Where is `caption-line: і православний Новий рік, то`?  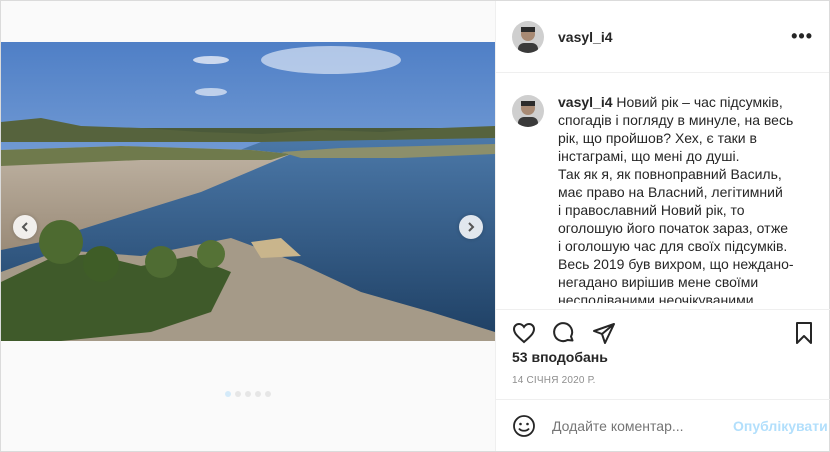
caption-line: і православний Новий рік, то is located at coordinates (651, 210).